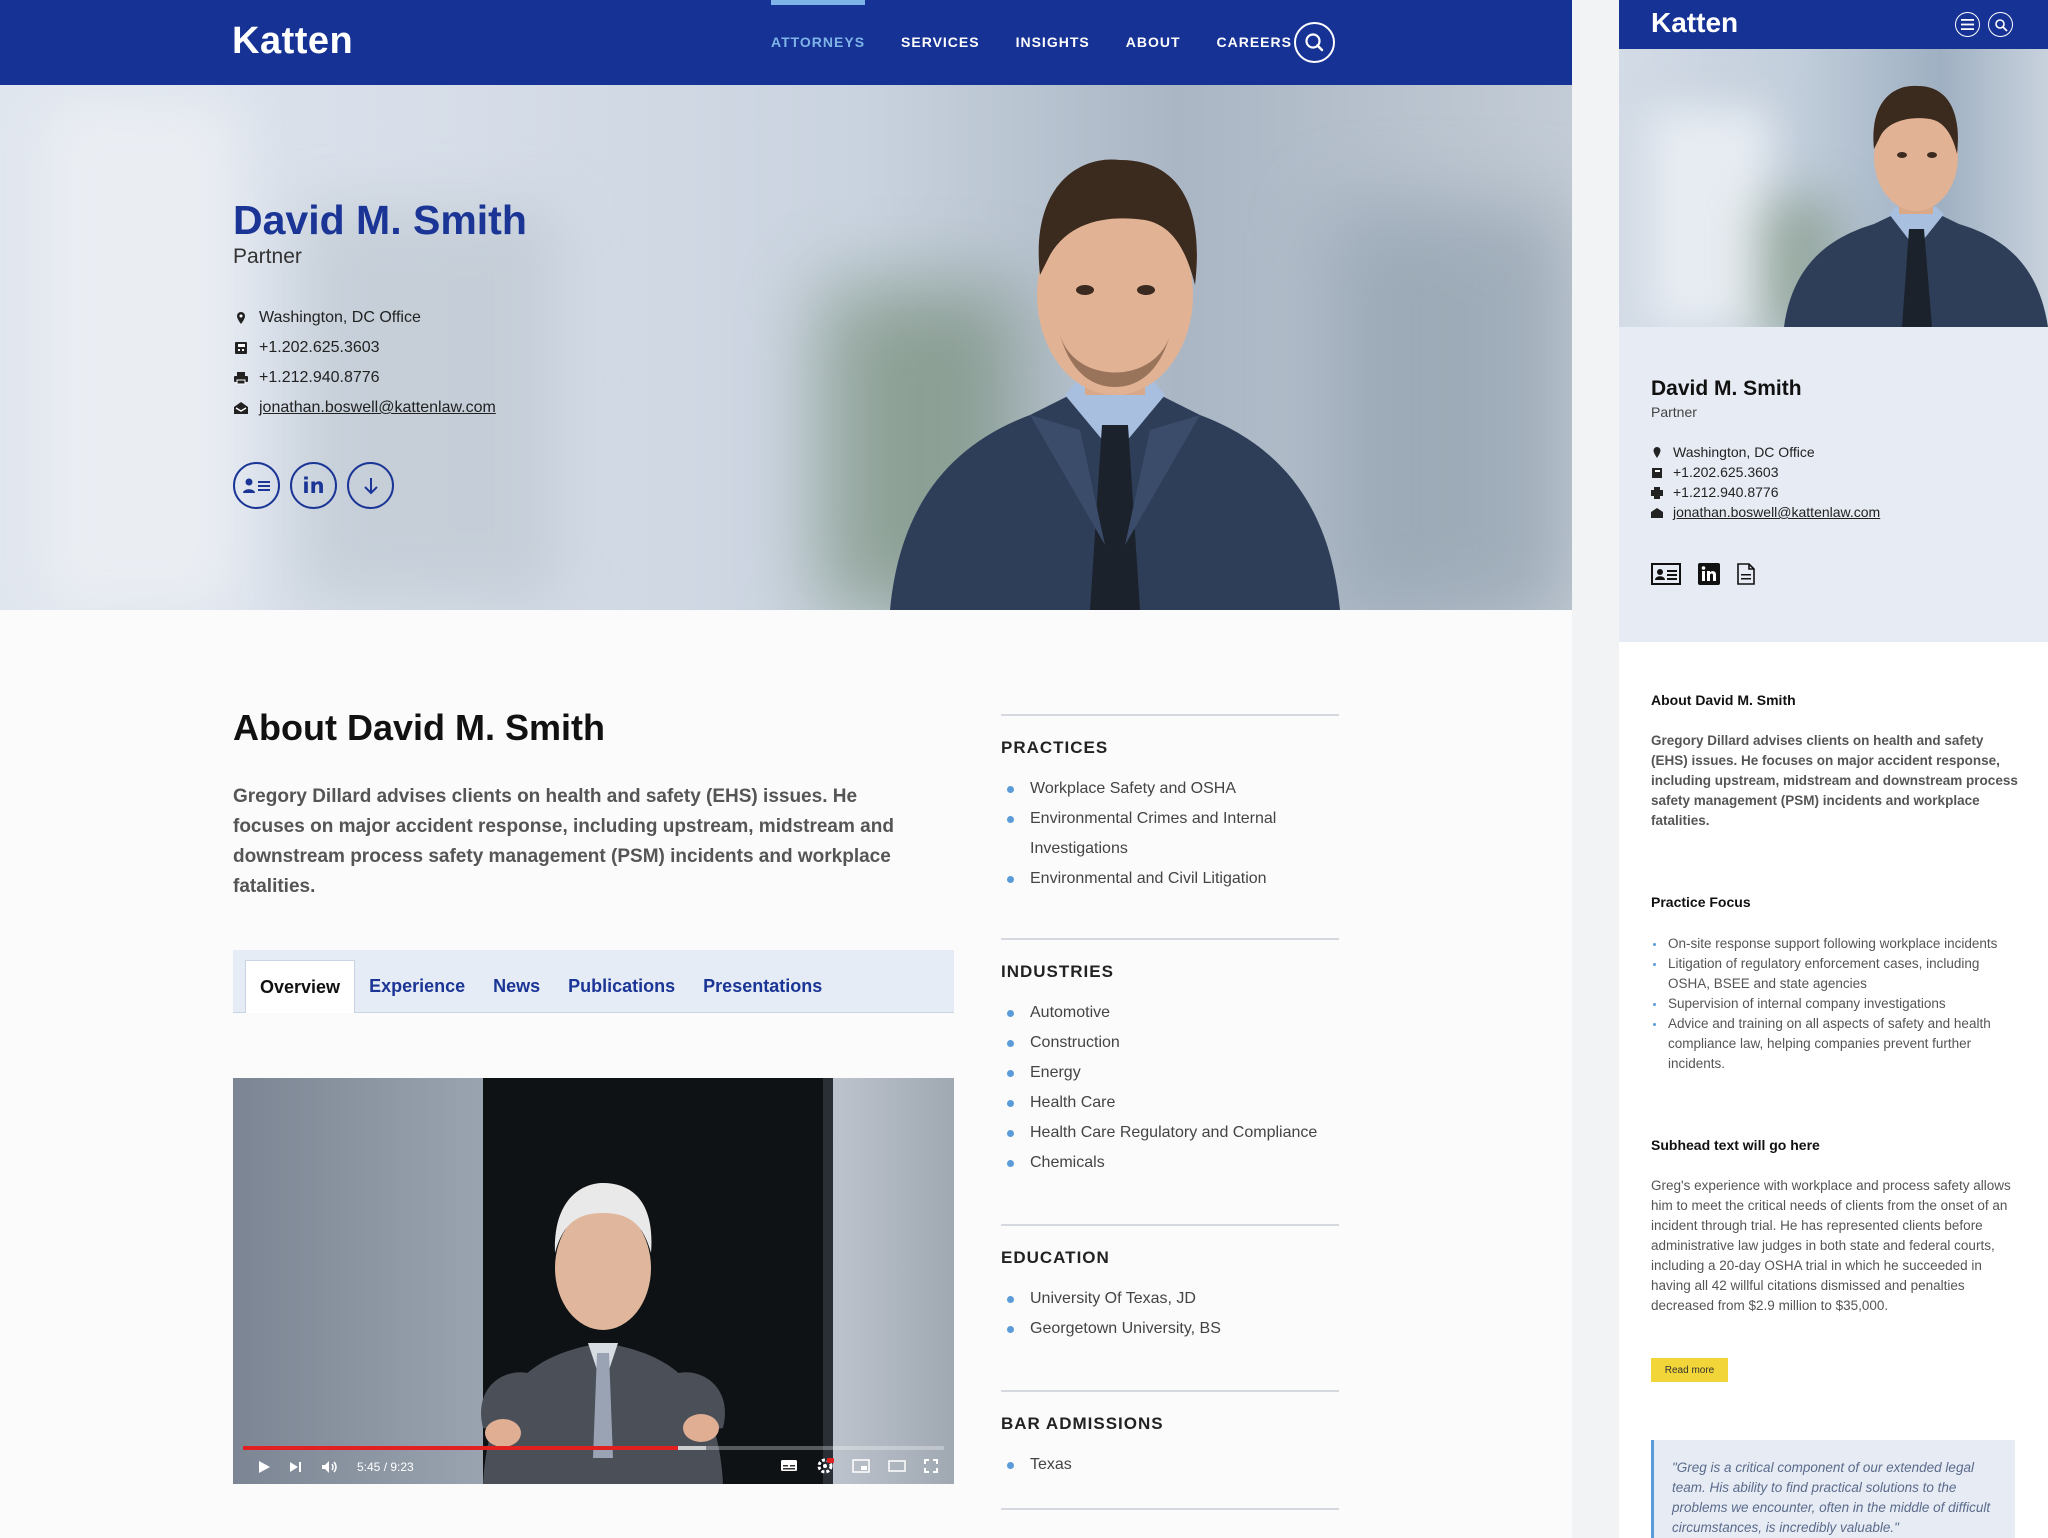  I want to click on tab-presentations: Presentations, so click(762, 986).